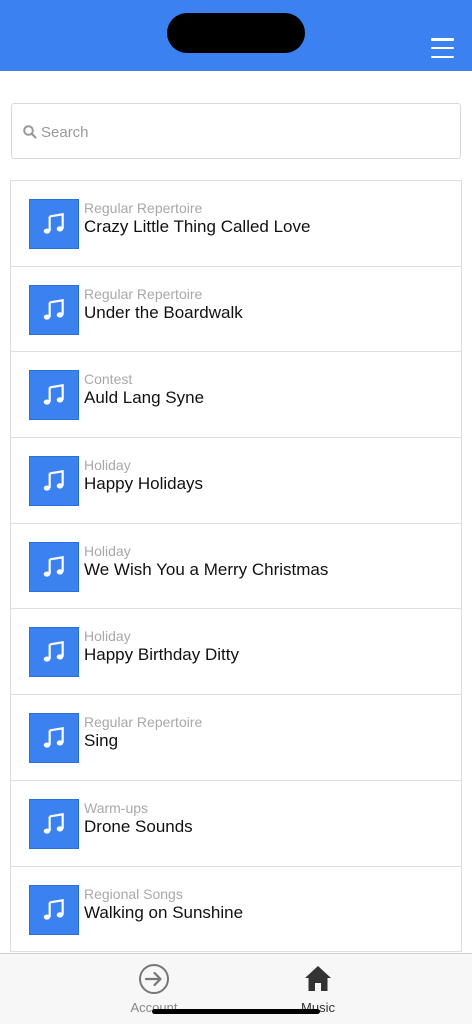 The width and height of the screenshot is (472, 1024). I want to click on song-title: Walking on Sunshine, so click(164, 912).